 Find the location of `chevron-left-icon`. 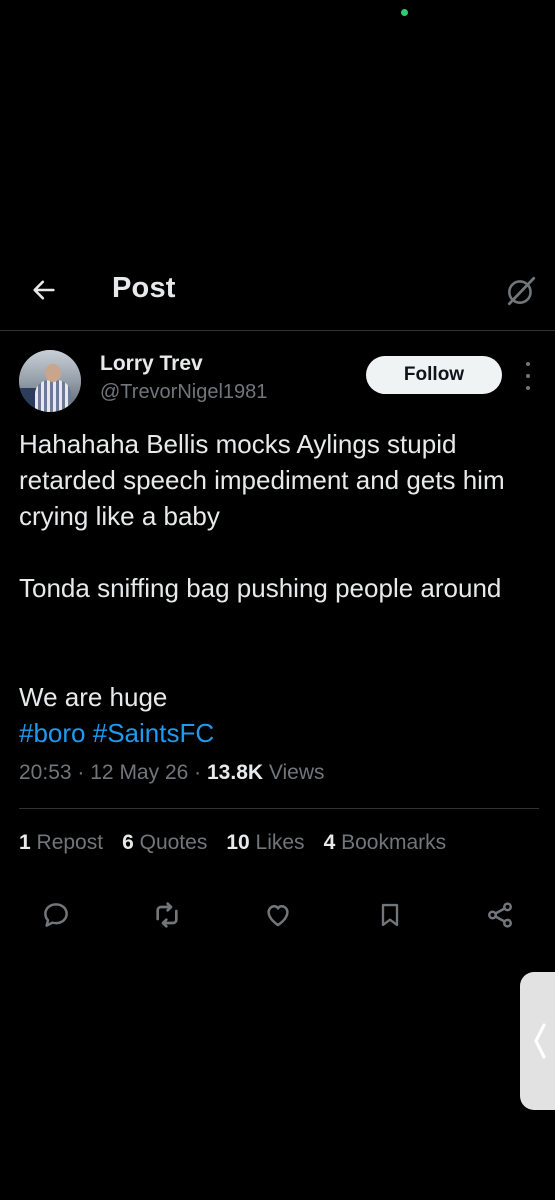

chevron-left-icon is located at coordinates (540, 1041).